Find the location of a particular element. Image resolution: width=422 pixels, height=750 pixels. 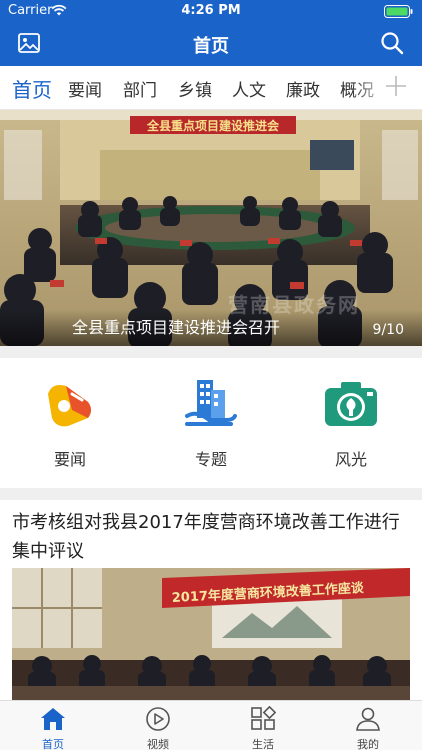

tab-integrity: 廉政 is located at coordinates (303, 88).